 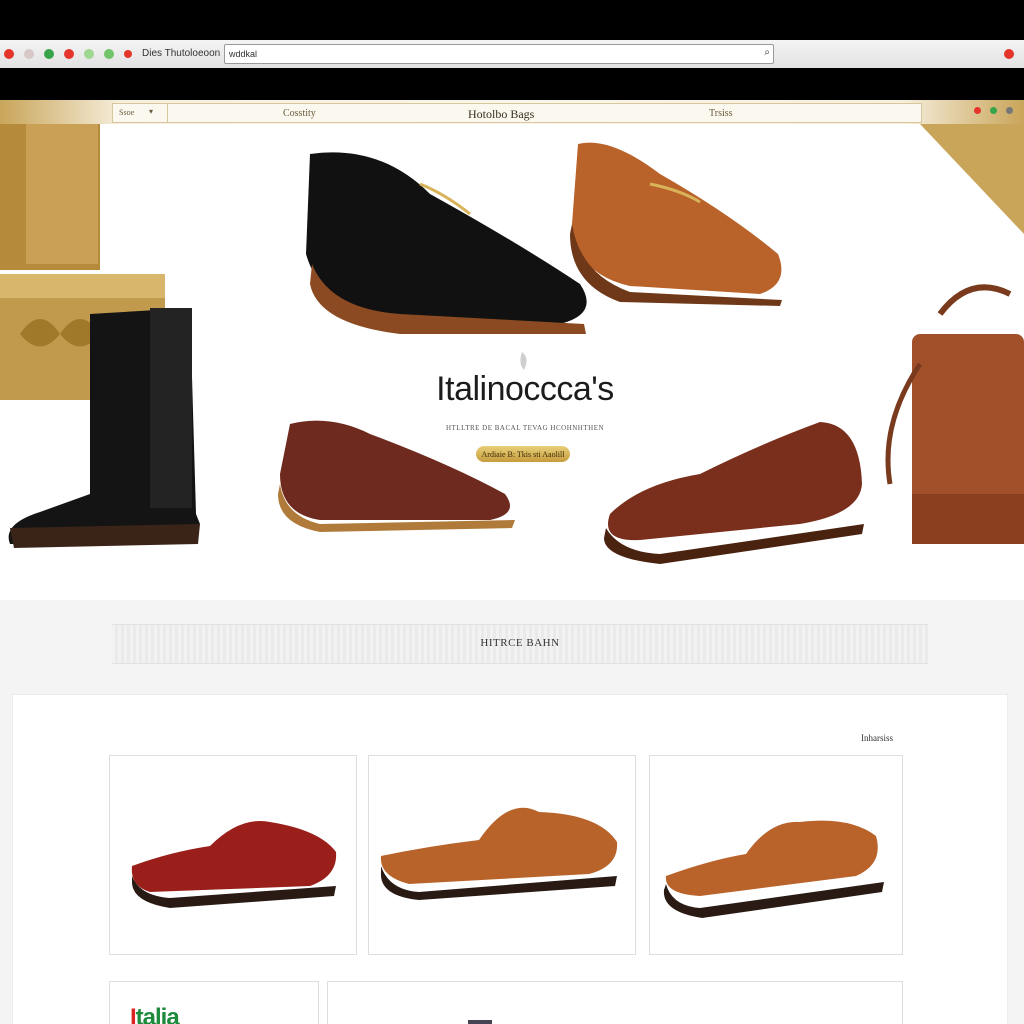 I want to click on mahogany-loafer, so click(x=734, y=493).